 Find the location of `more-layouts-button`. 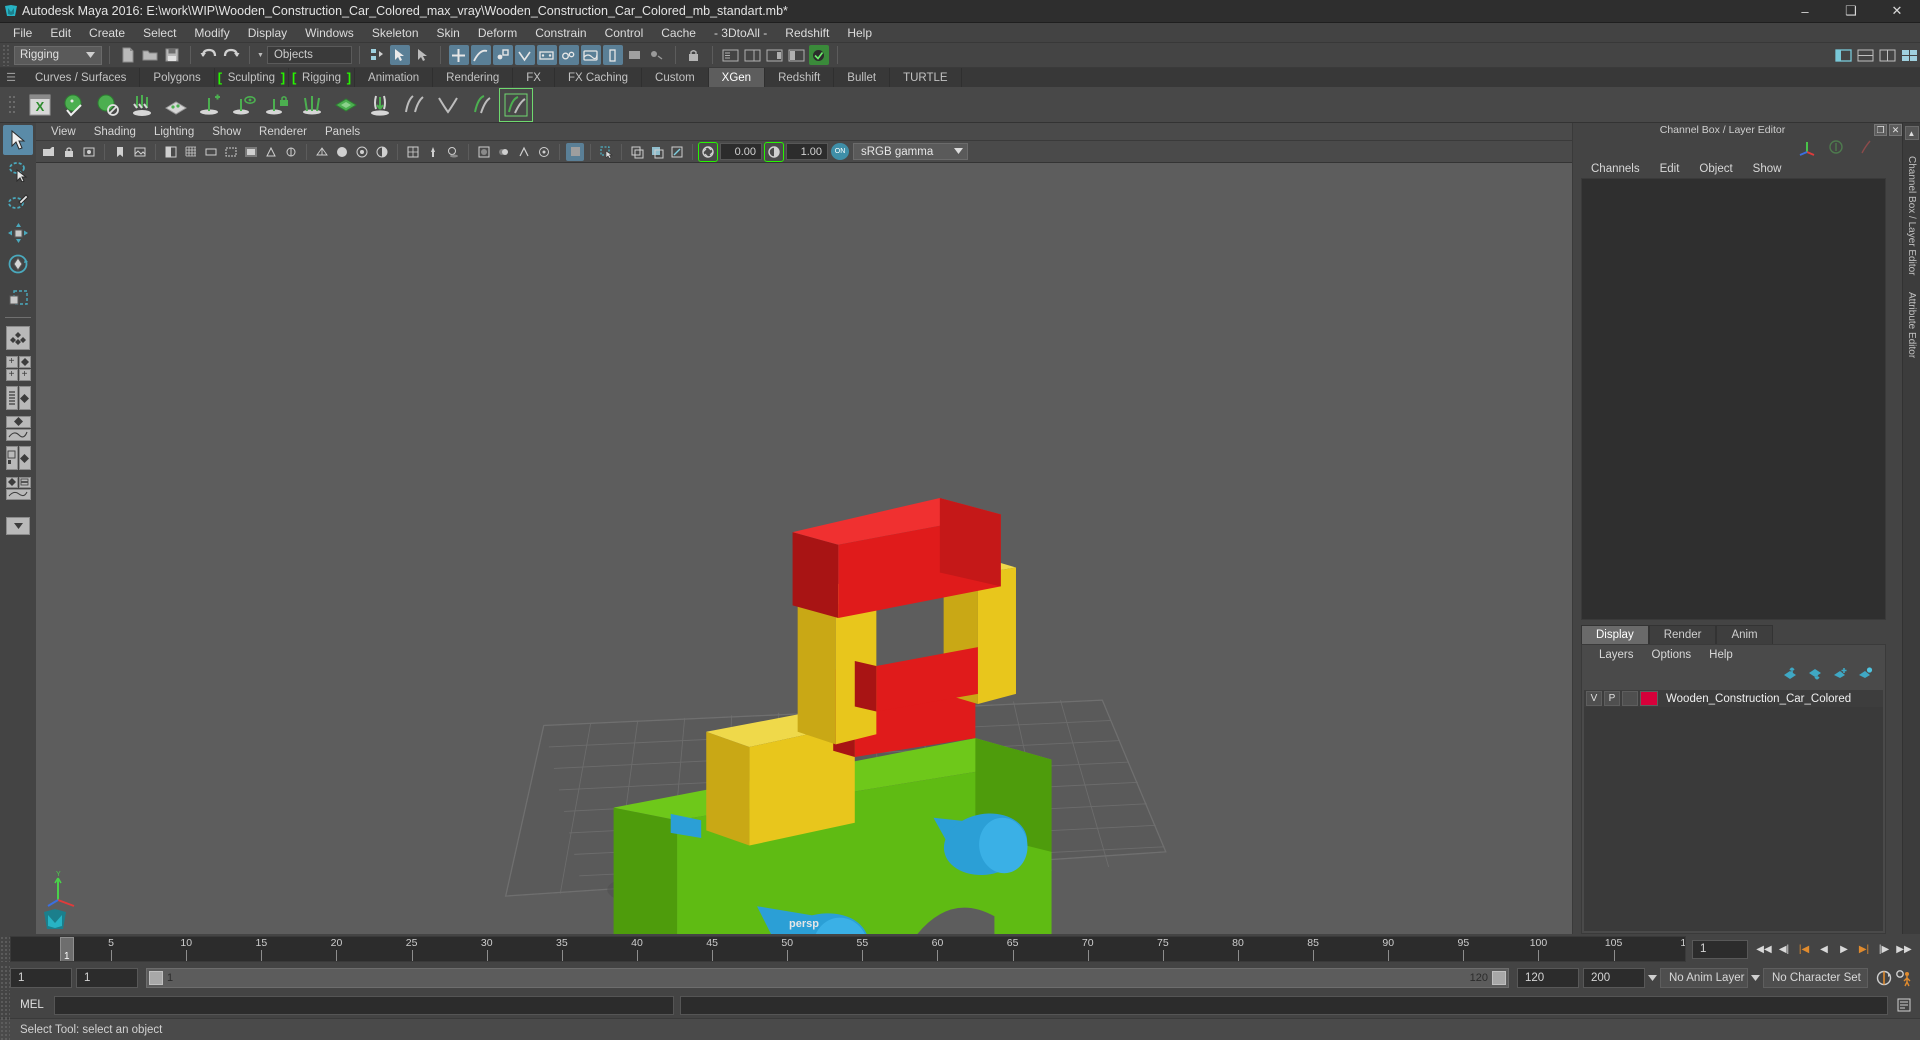

more-layouts-button is located at coordinates (18, 526).